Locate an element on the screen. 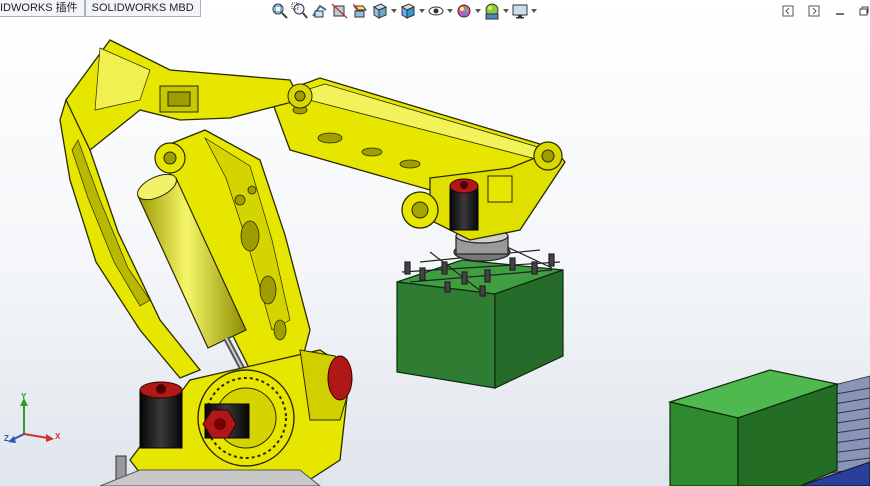 This screenshot has height=486, width=870. view-orientation-icon is located at coordinates (380, 11).